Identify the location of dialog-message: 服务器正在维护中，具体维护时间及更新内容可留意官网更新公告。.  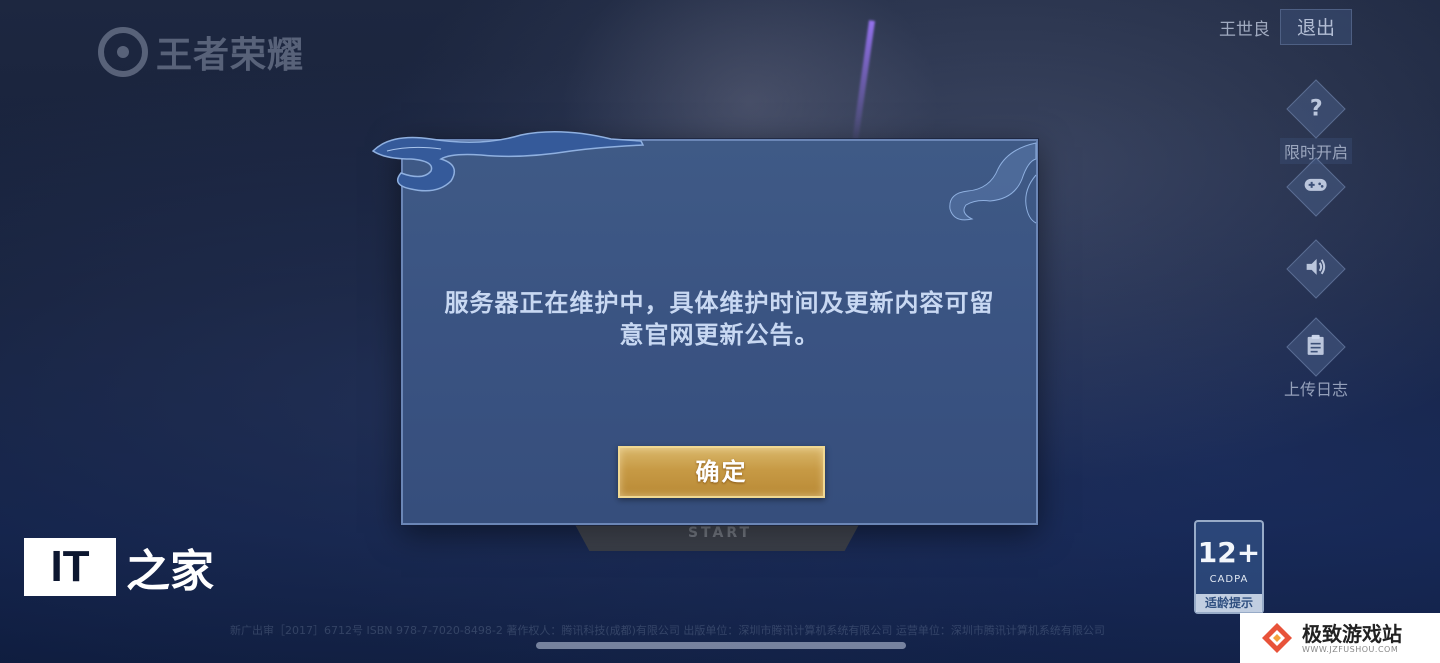
(719, 319).